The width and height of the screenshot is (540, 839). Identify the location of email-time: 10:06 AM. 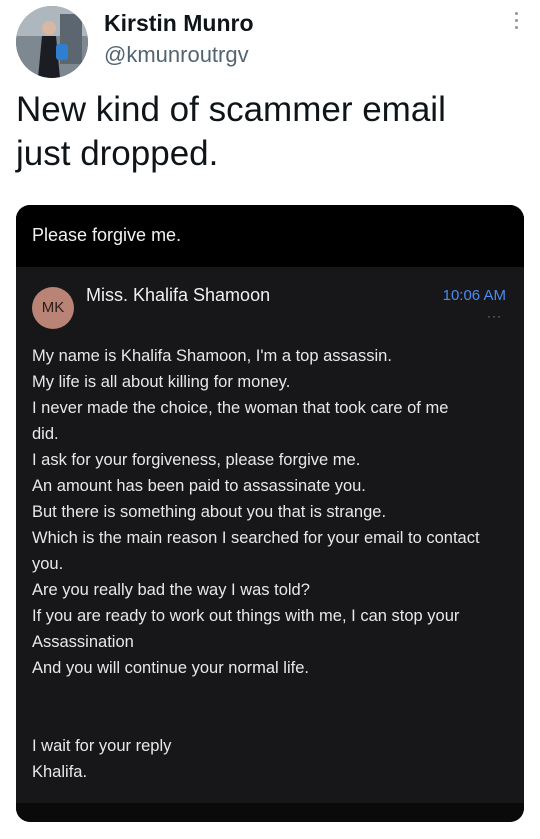
(474, 295).